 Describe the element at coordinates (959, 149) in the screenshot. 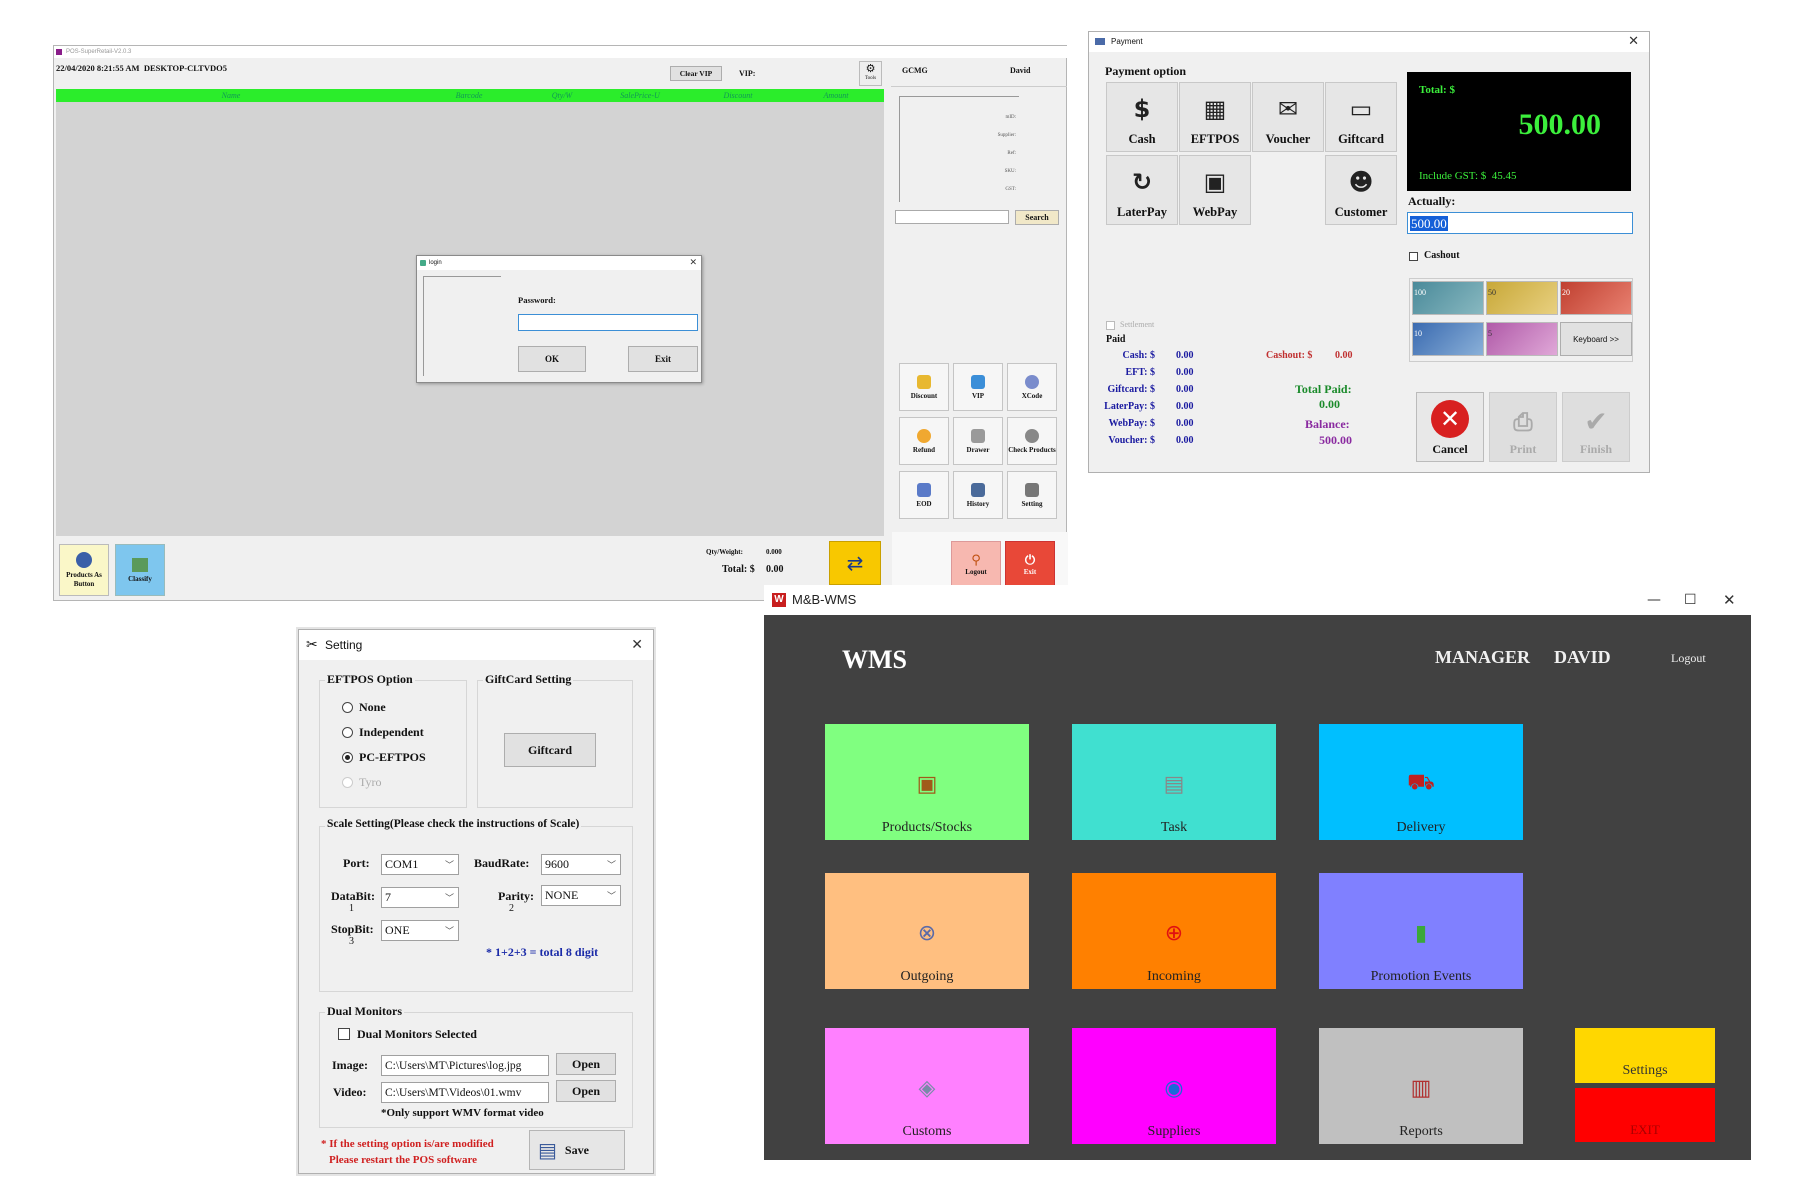

I see `product-info-box: mID: Supplier: Ref: SKU: GST:` at that location.